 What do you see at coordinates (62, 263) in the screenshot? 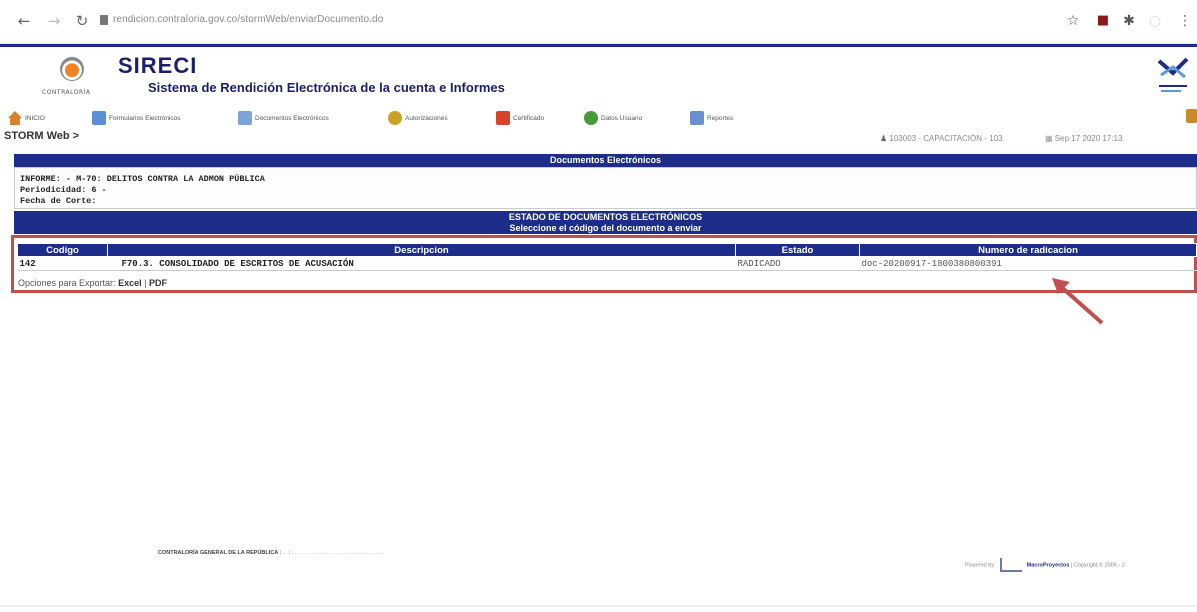
I see `cell-codigo: 142` at bounding box center [62, 263].